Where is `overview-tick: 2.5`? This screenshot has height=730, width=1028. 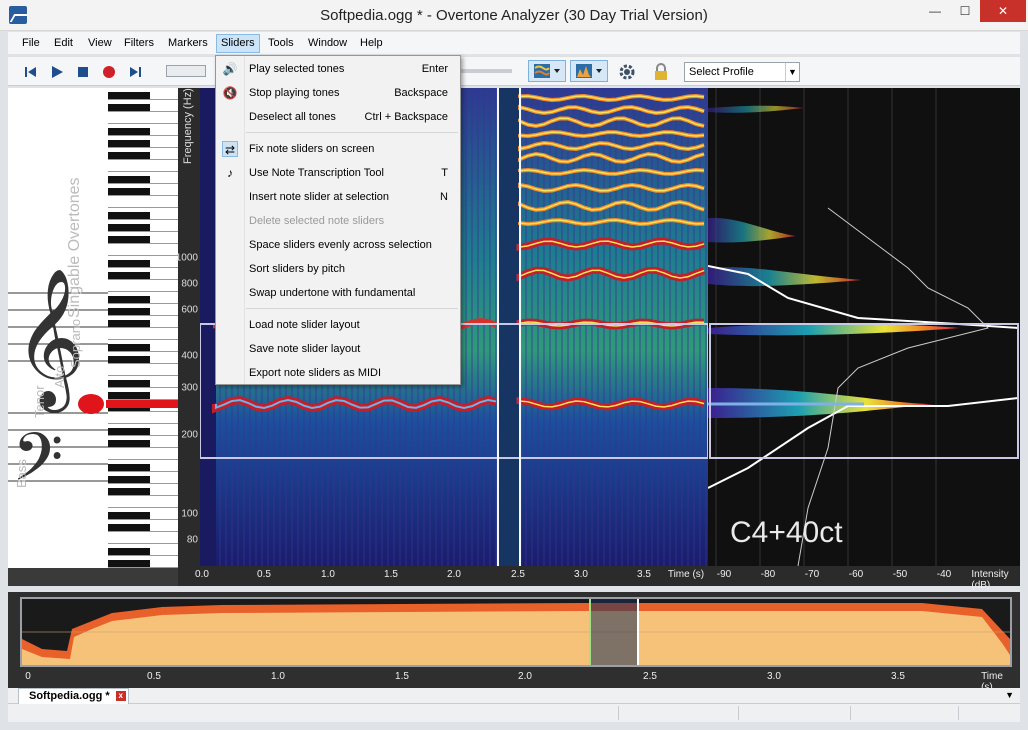 overview-tick: 2.5 is located at coordinates (650, 676).